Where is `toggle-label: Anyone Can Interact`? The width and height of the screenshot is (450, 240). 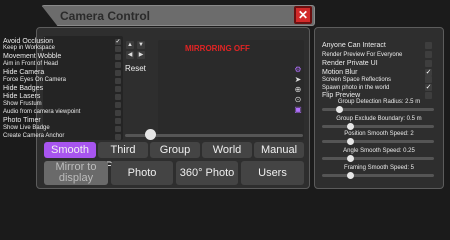
toggle-label: Anyone Can Interact is located at coordinates (354, 46).